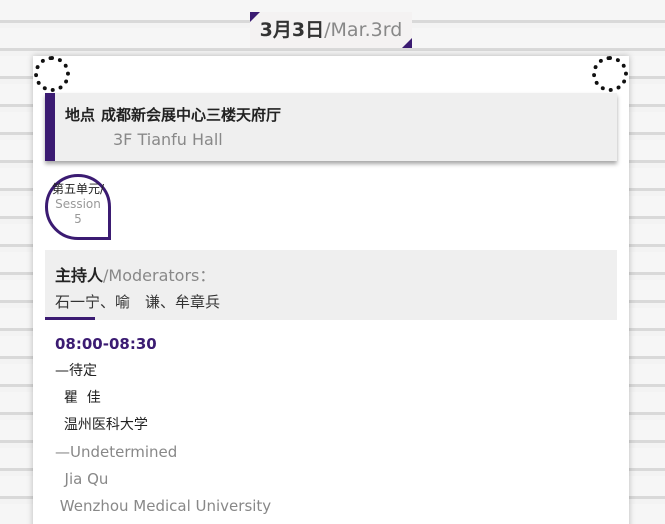  What do you see at coordinates (162, 275) in the screenshot?
I see `moderators-label-en: Moderators：` at bounding box center [162, 275].